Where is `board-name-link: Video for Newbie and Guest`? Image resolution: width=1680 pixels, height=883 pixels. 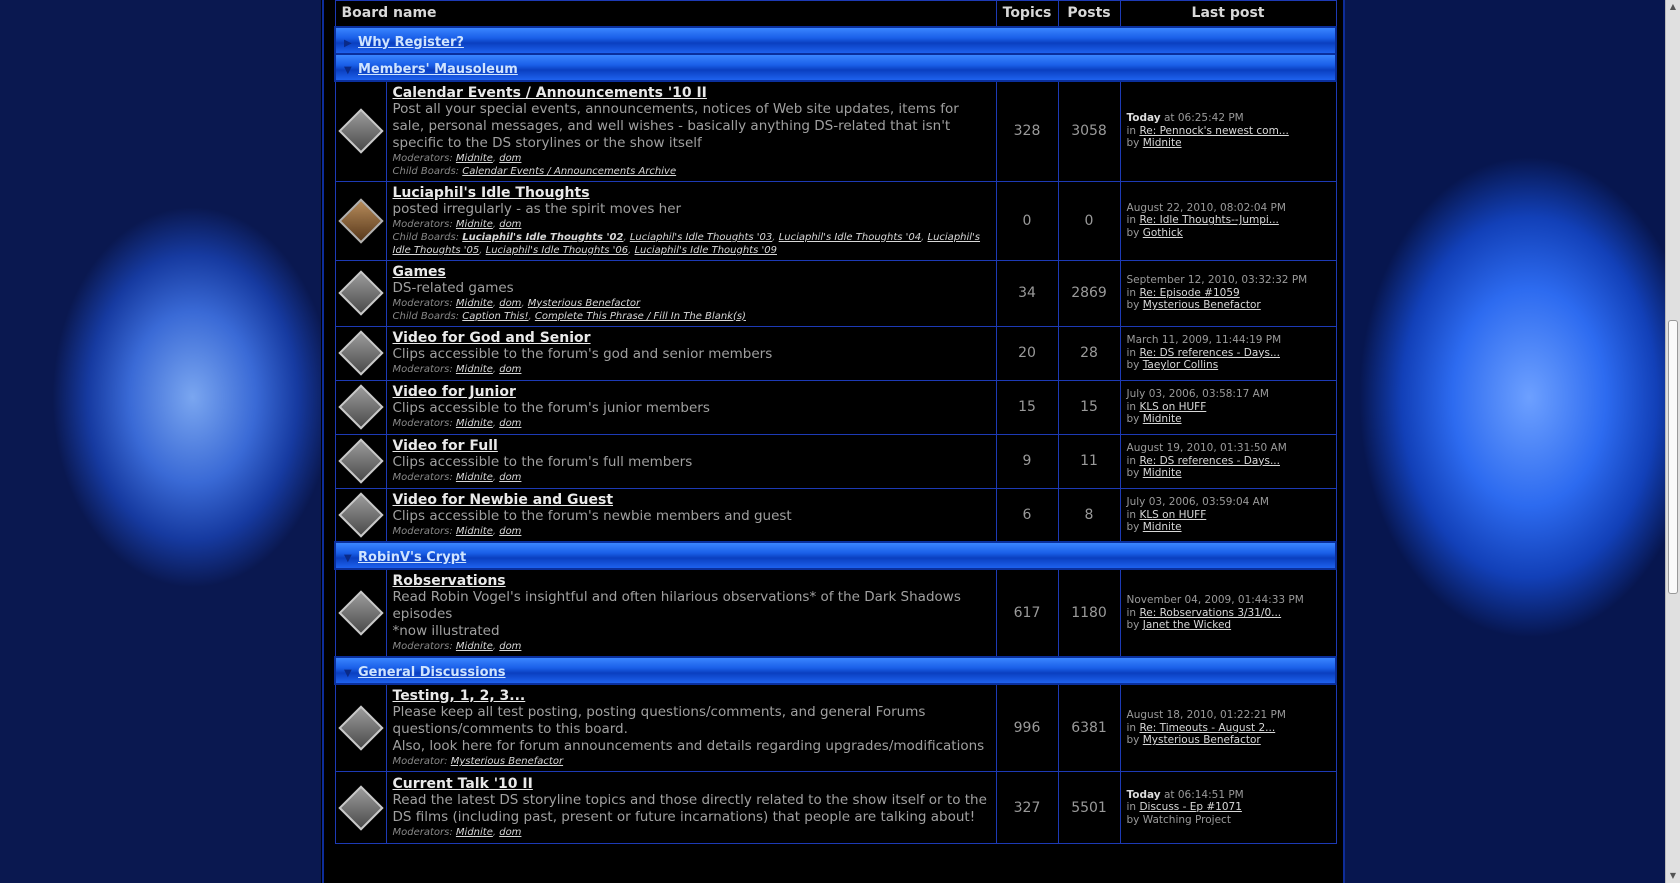 board-name-link: Video for Newbie and Guest is located at coordinates (691, 500).